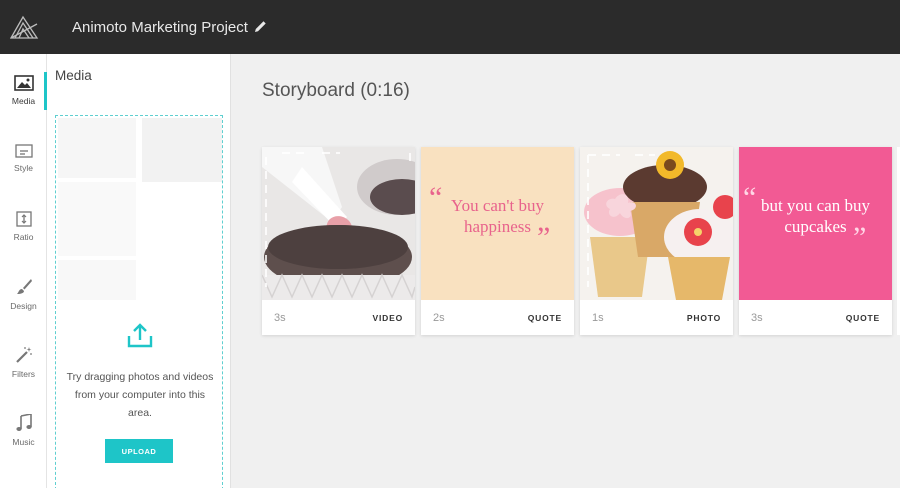 This screenshot has height=488, width=900. I want to click on rail-item-ratio: Ratio, so click(23, 226).